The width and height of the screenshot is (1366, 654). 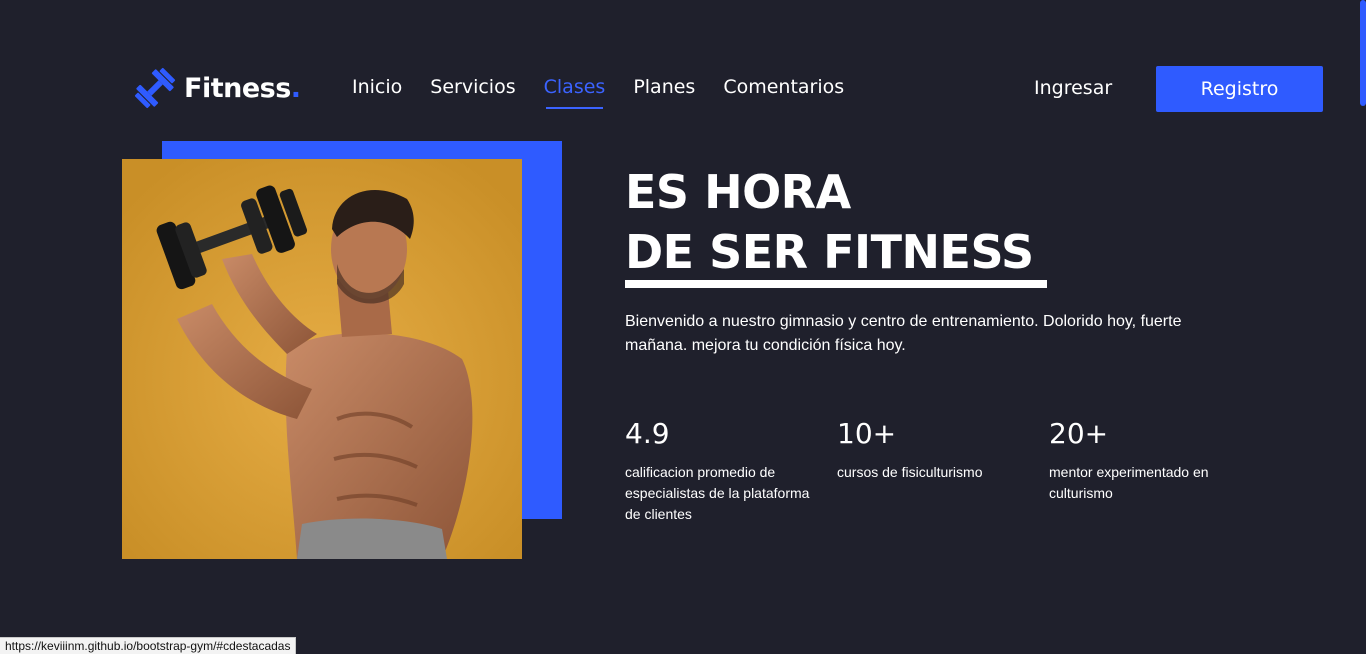 I want to click on nav-item-comentarios: Comentarios, so click(x=783, y=87).